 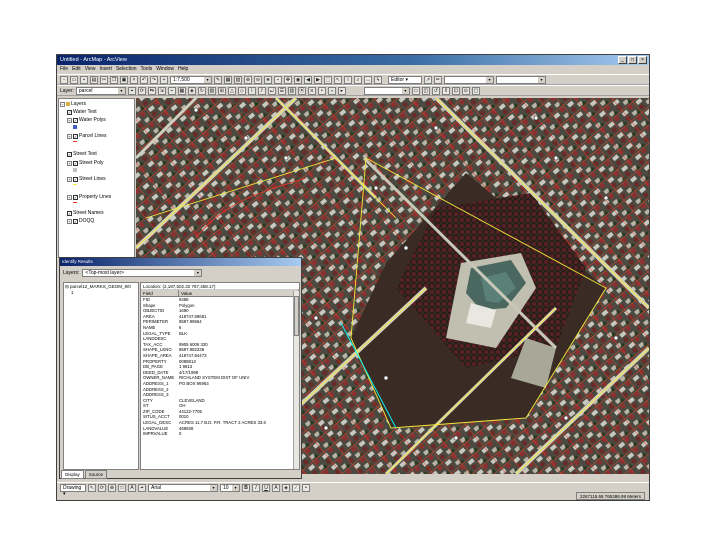 What do you see at coordinates (62, 104) in the screenshot?
I see `collapse-icon: −` at bounding box center [62, 104].